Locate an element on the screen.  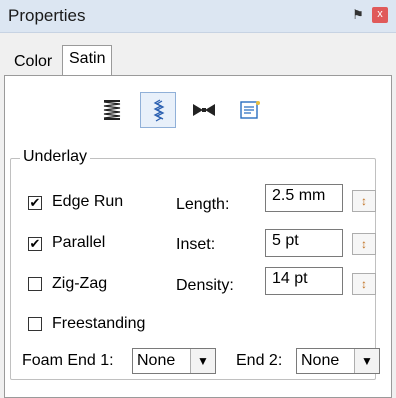
end-2-select: None ▼ is located at coordinates (338, 361).